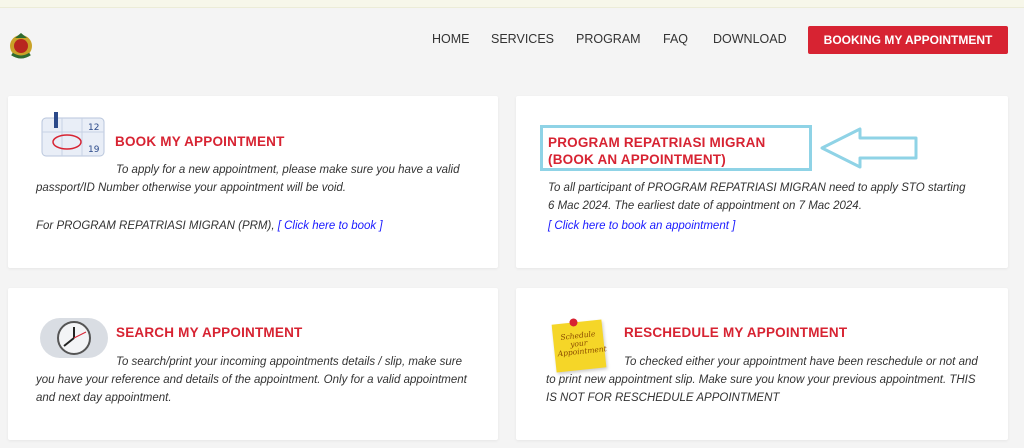 The width and height of the screenshot is (1024, 448). Describe the element at coordinates (522, 39) in the screenshot. I see `nav-services: SERVICES` at that location.